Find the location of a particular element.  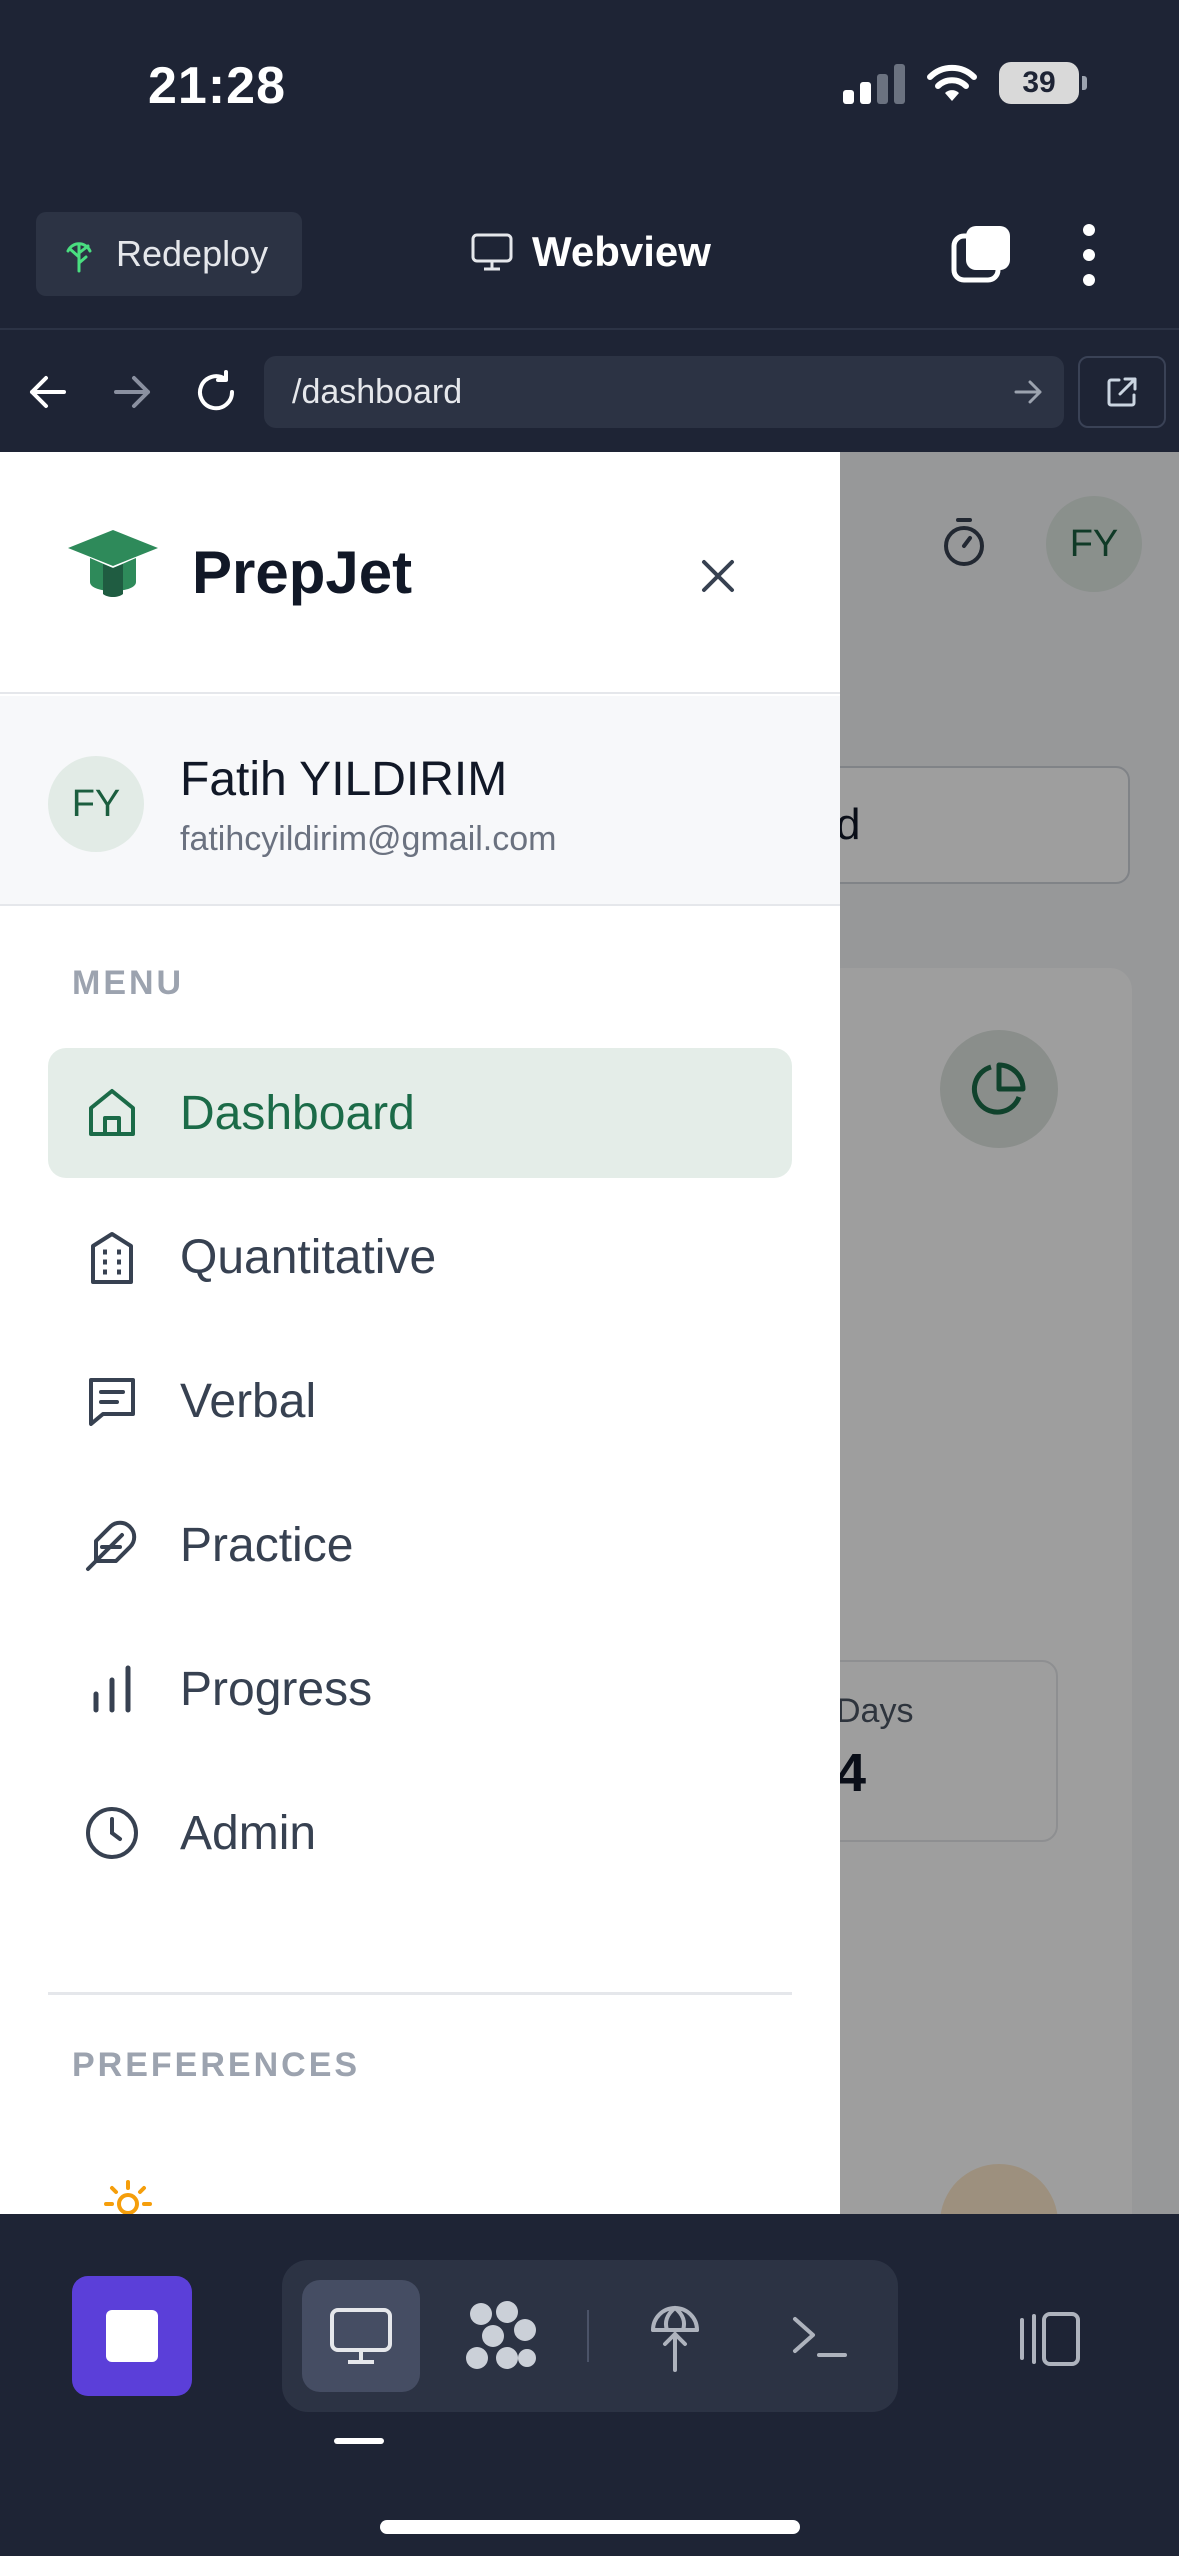

drawer-header: PrepJet is located at coordinates (420, 573).